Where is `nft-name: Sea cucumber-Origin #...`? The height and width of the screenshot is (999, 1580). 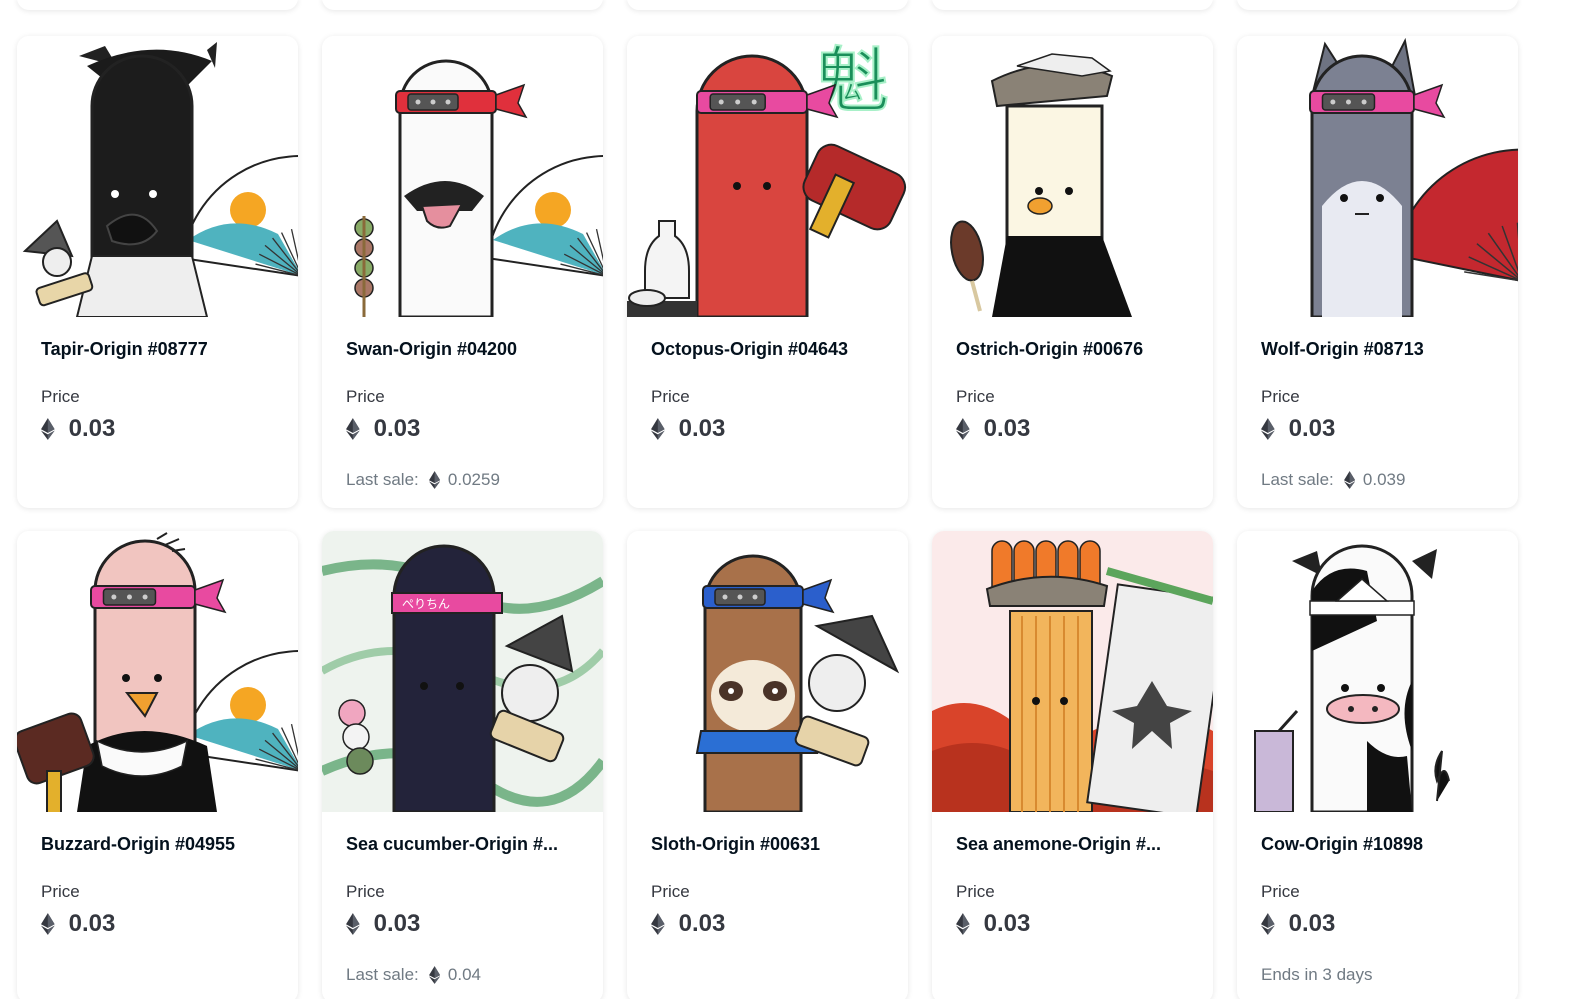 nft-name: Sea cucumber-Origin #... is located at coordinates (452, 844).